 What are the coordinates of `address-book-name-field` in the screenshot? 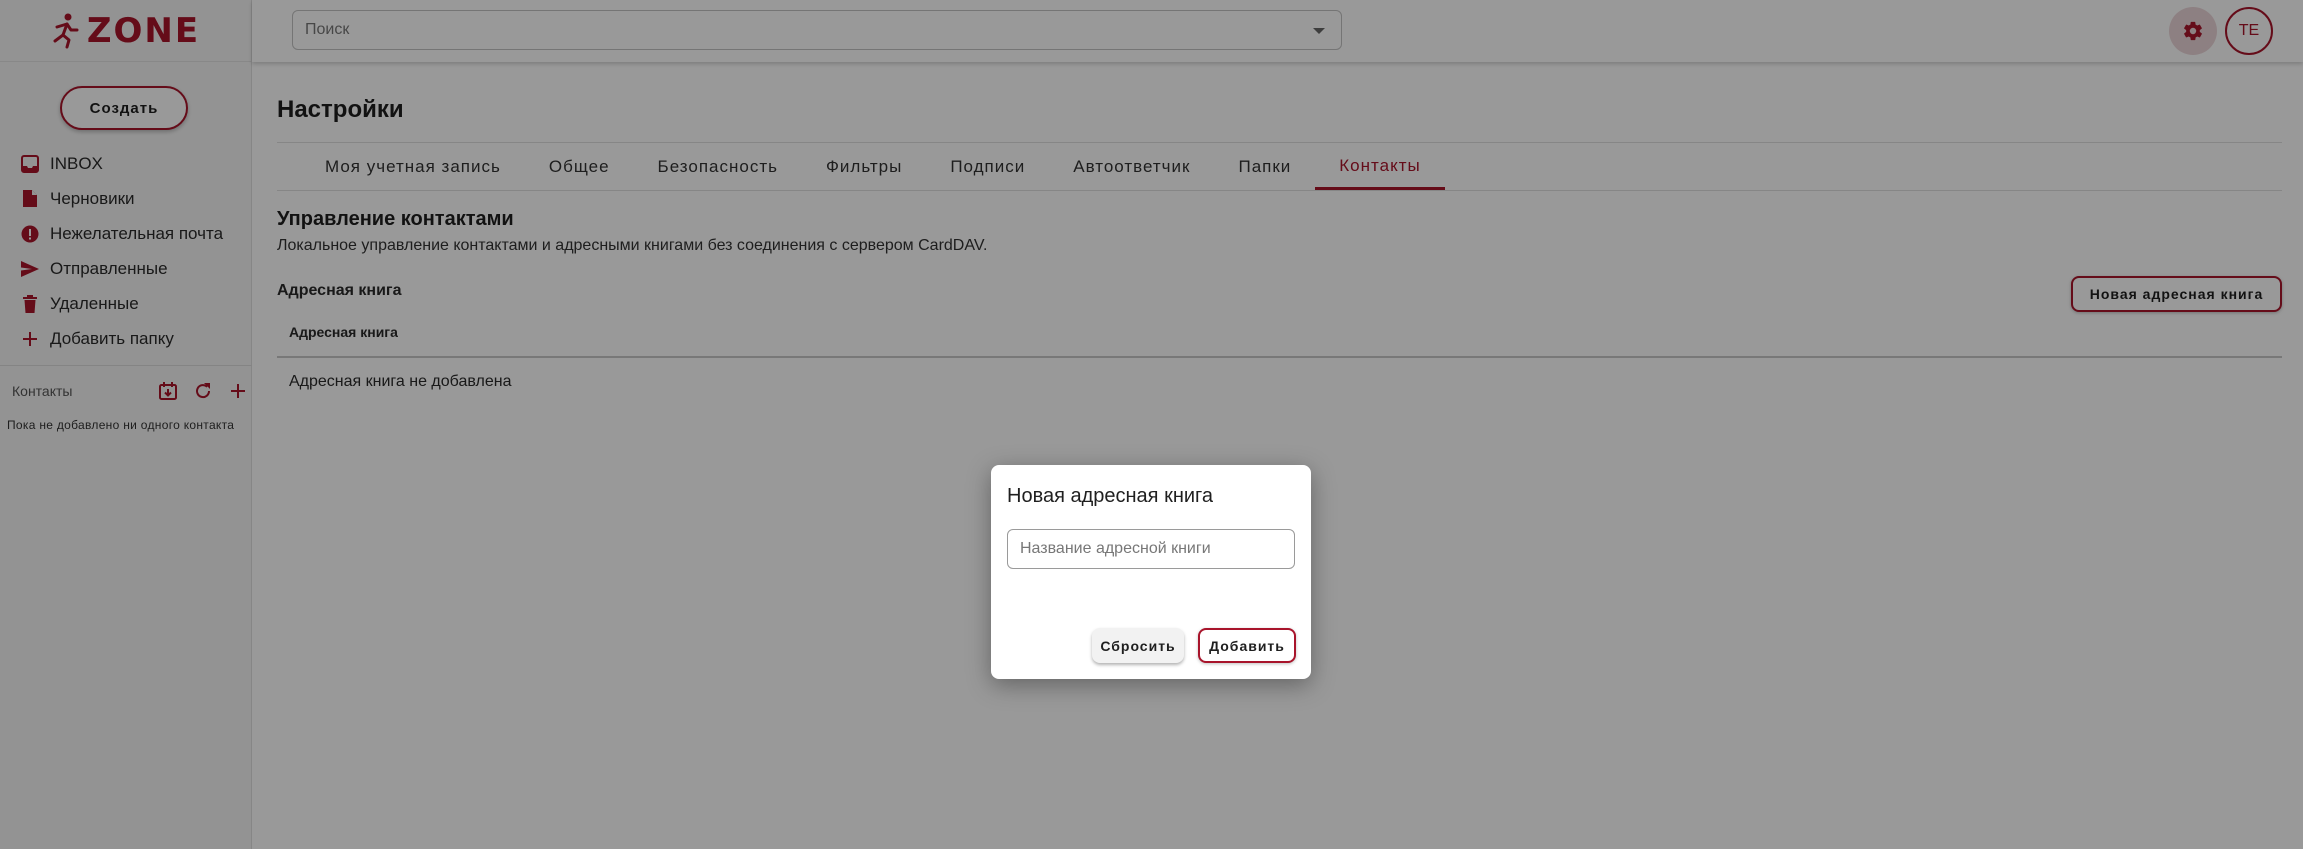 It's located at (1151, 549).